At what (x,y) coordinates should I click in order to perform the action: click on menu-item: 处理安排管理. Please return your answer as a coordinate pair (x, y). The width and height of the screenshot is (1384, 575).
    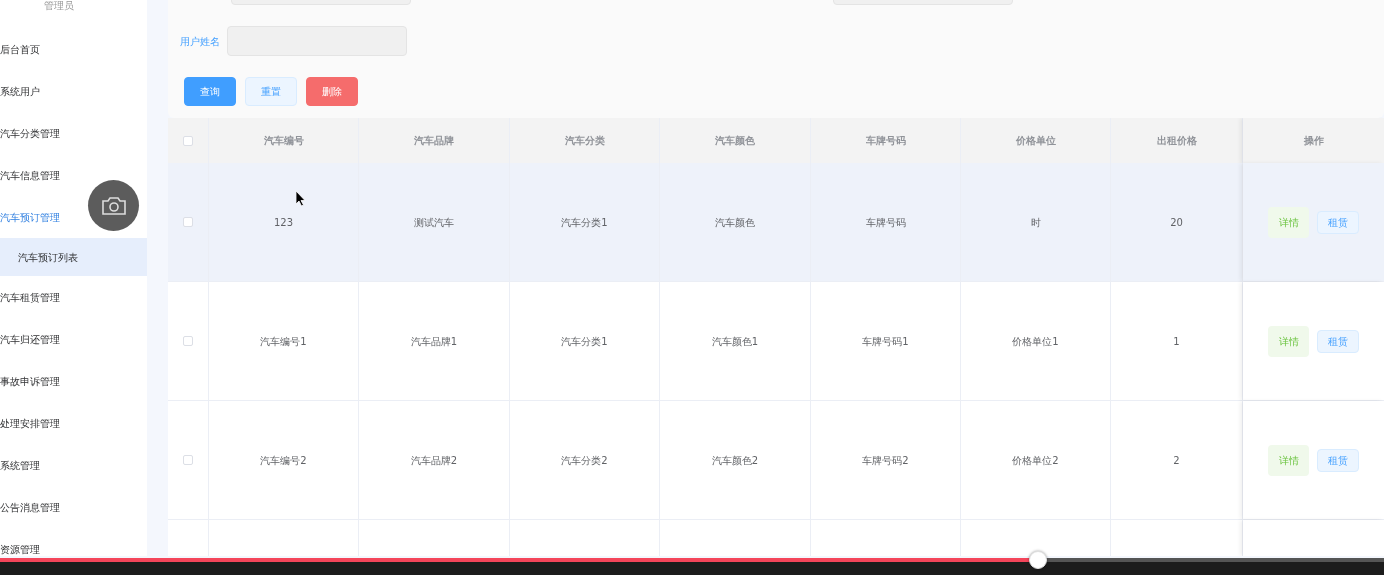
    Looking at the image, I should click on (30, 423).